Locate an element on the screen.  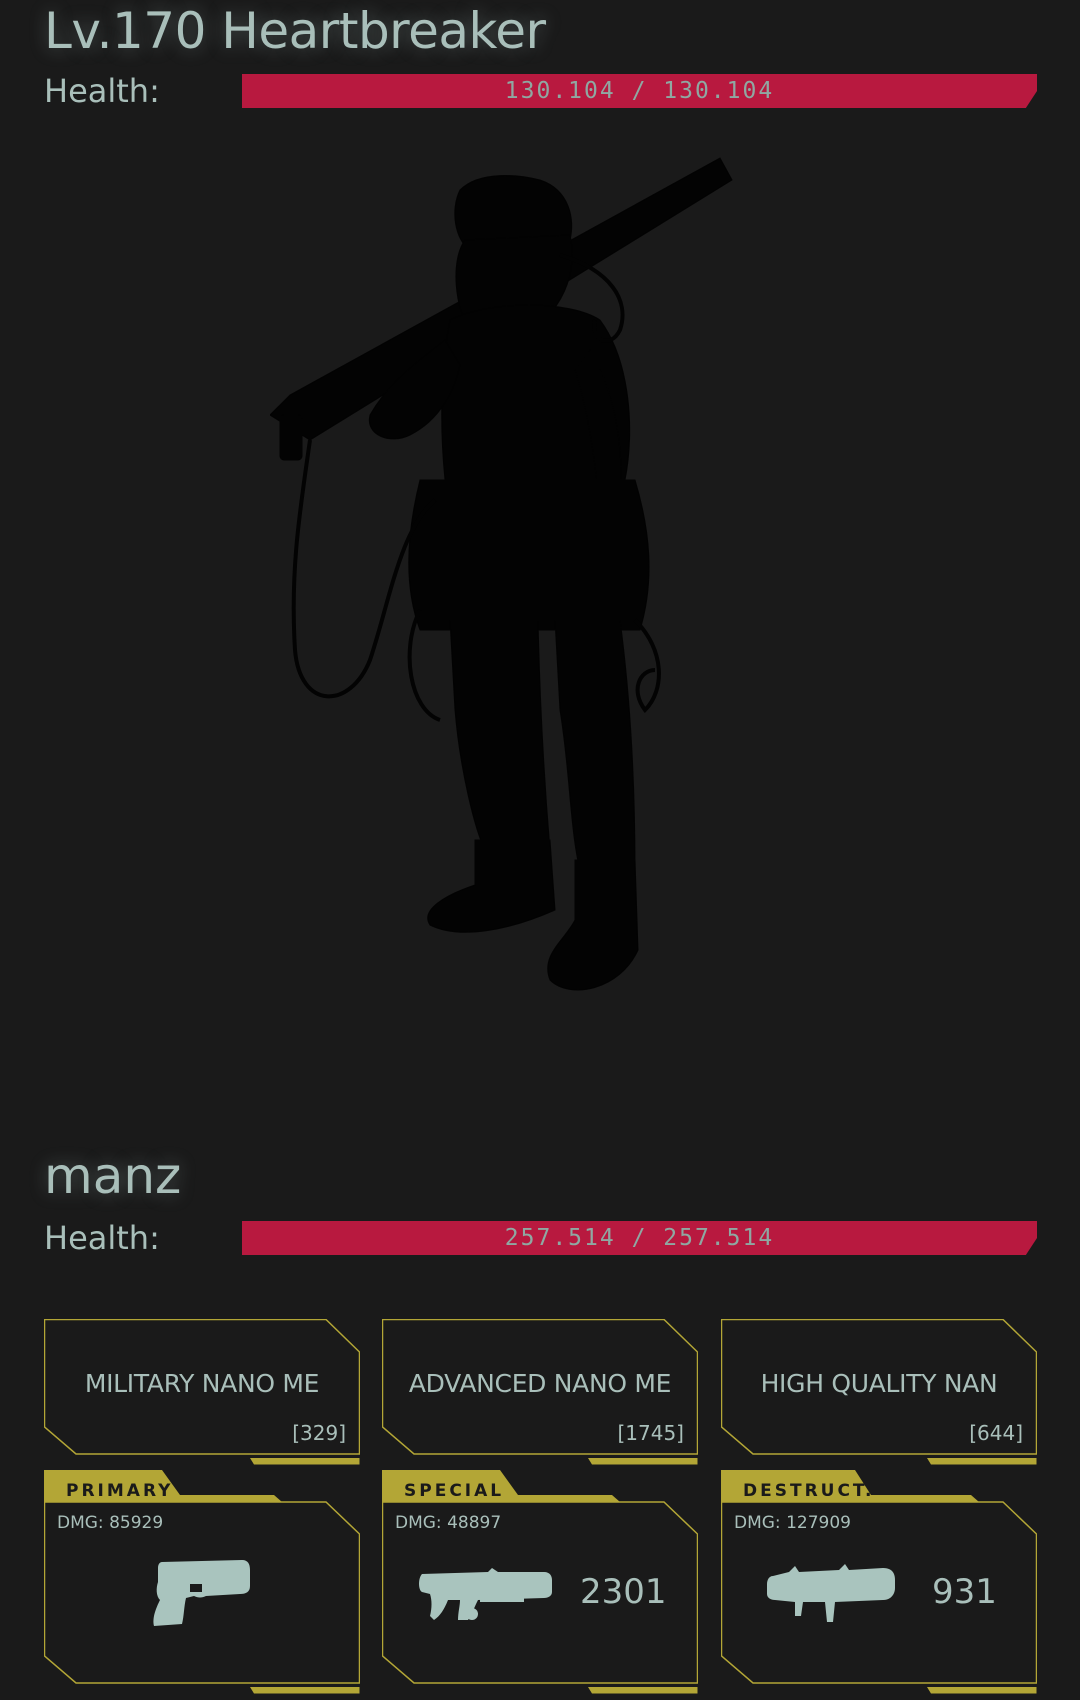
enemy-health-text: 130.104 / 130.104 is located at coordinates (639, 91).